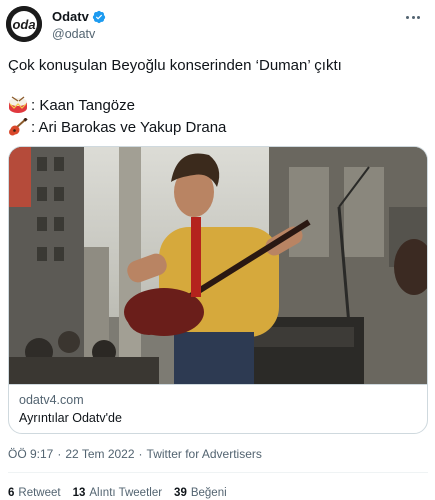  What do you see at coordinates (99, 454) in the screenshot?
I see `tweet-date: 22 Tem 2022` at bounding box center [99, 454].